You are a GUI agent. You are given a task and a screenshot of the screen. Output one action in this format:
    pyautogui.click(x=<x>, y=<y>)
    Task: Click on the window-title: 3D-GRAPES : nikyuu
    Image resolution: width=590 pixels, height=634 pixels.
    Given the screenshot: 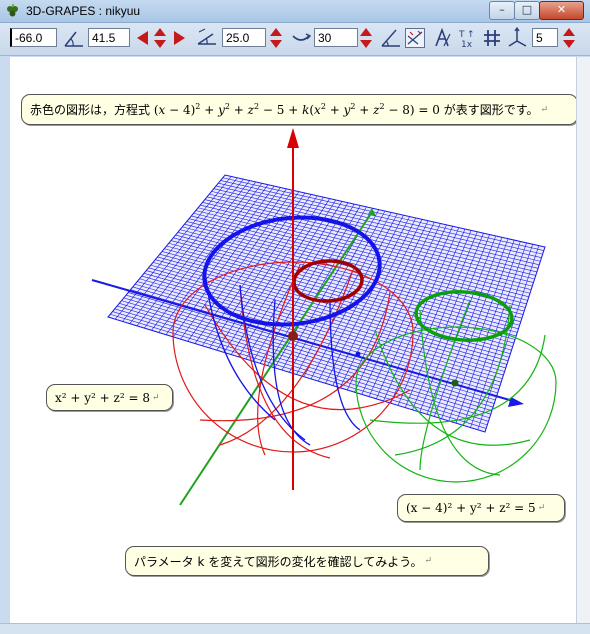 What is the action you would take?
    pyautogui.click(x=83, y=11)
    